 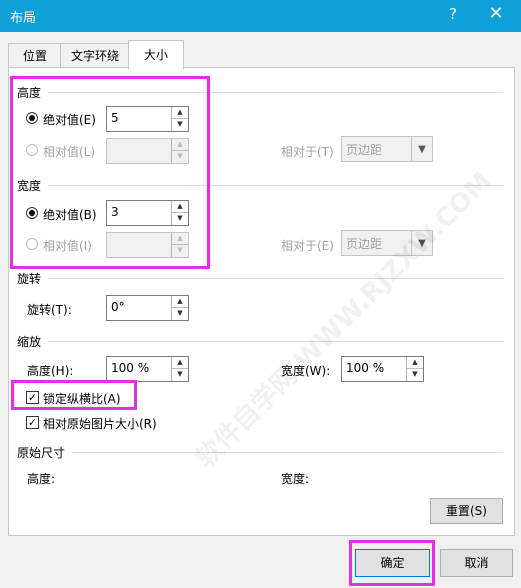 I want to click on tab-position: 位置, so click(x=35, y=55).